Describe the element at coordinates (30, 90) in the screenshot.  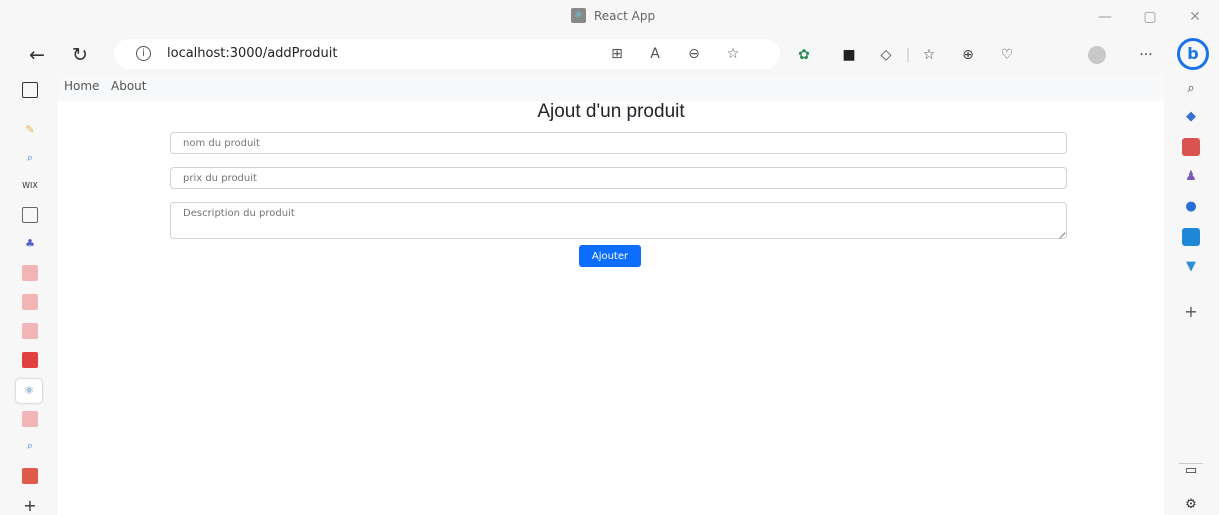
I see `tab-actions-icon` at that location.